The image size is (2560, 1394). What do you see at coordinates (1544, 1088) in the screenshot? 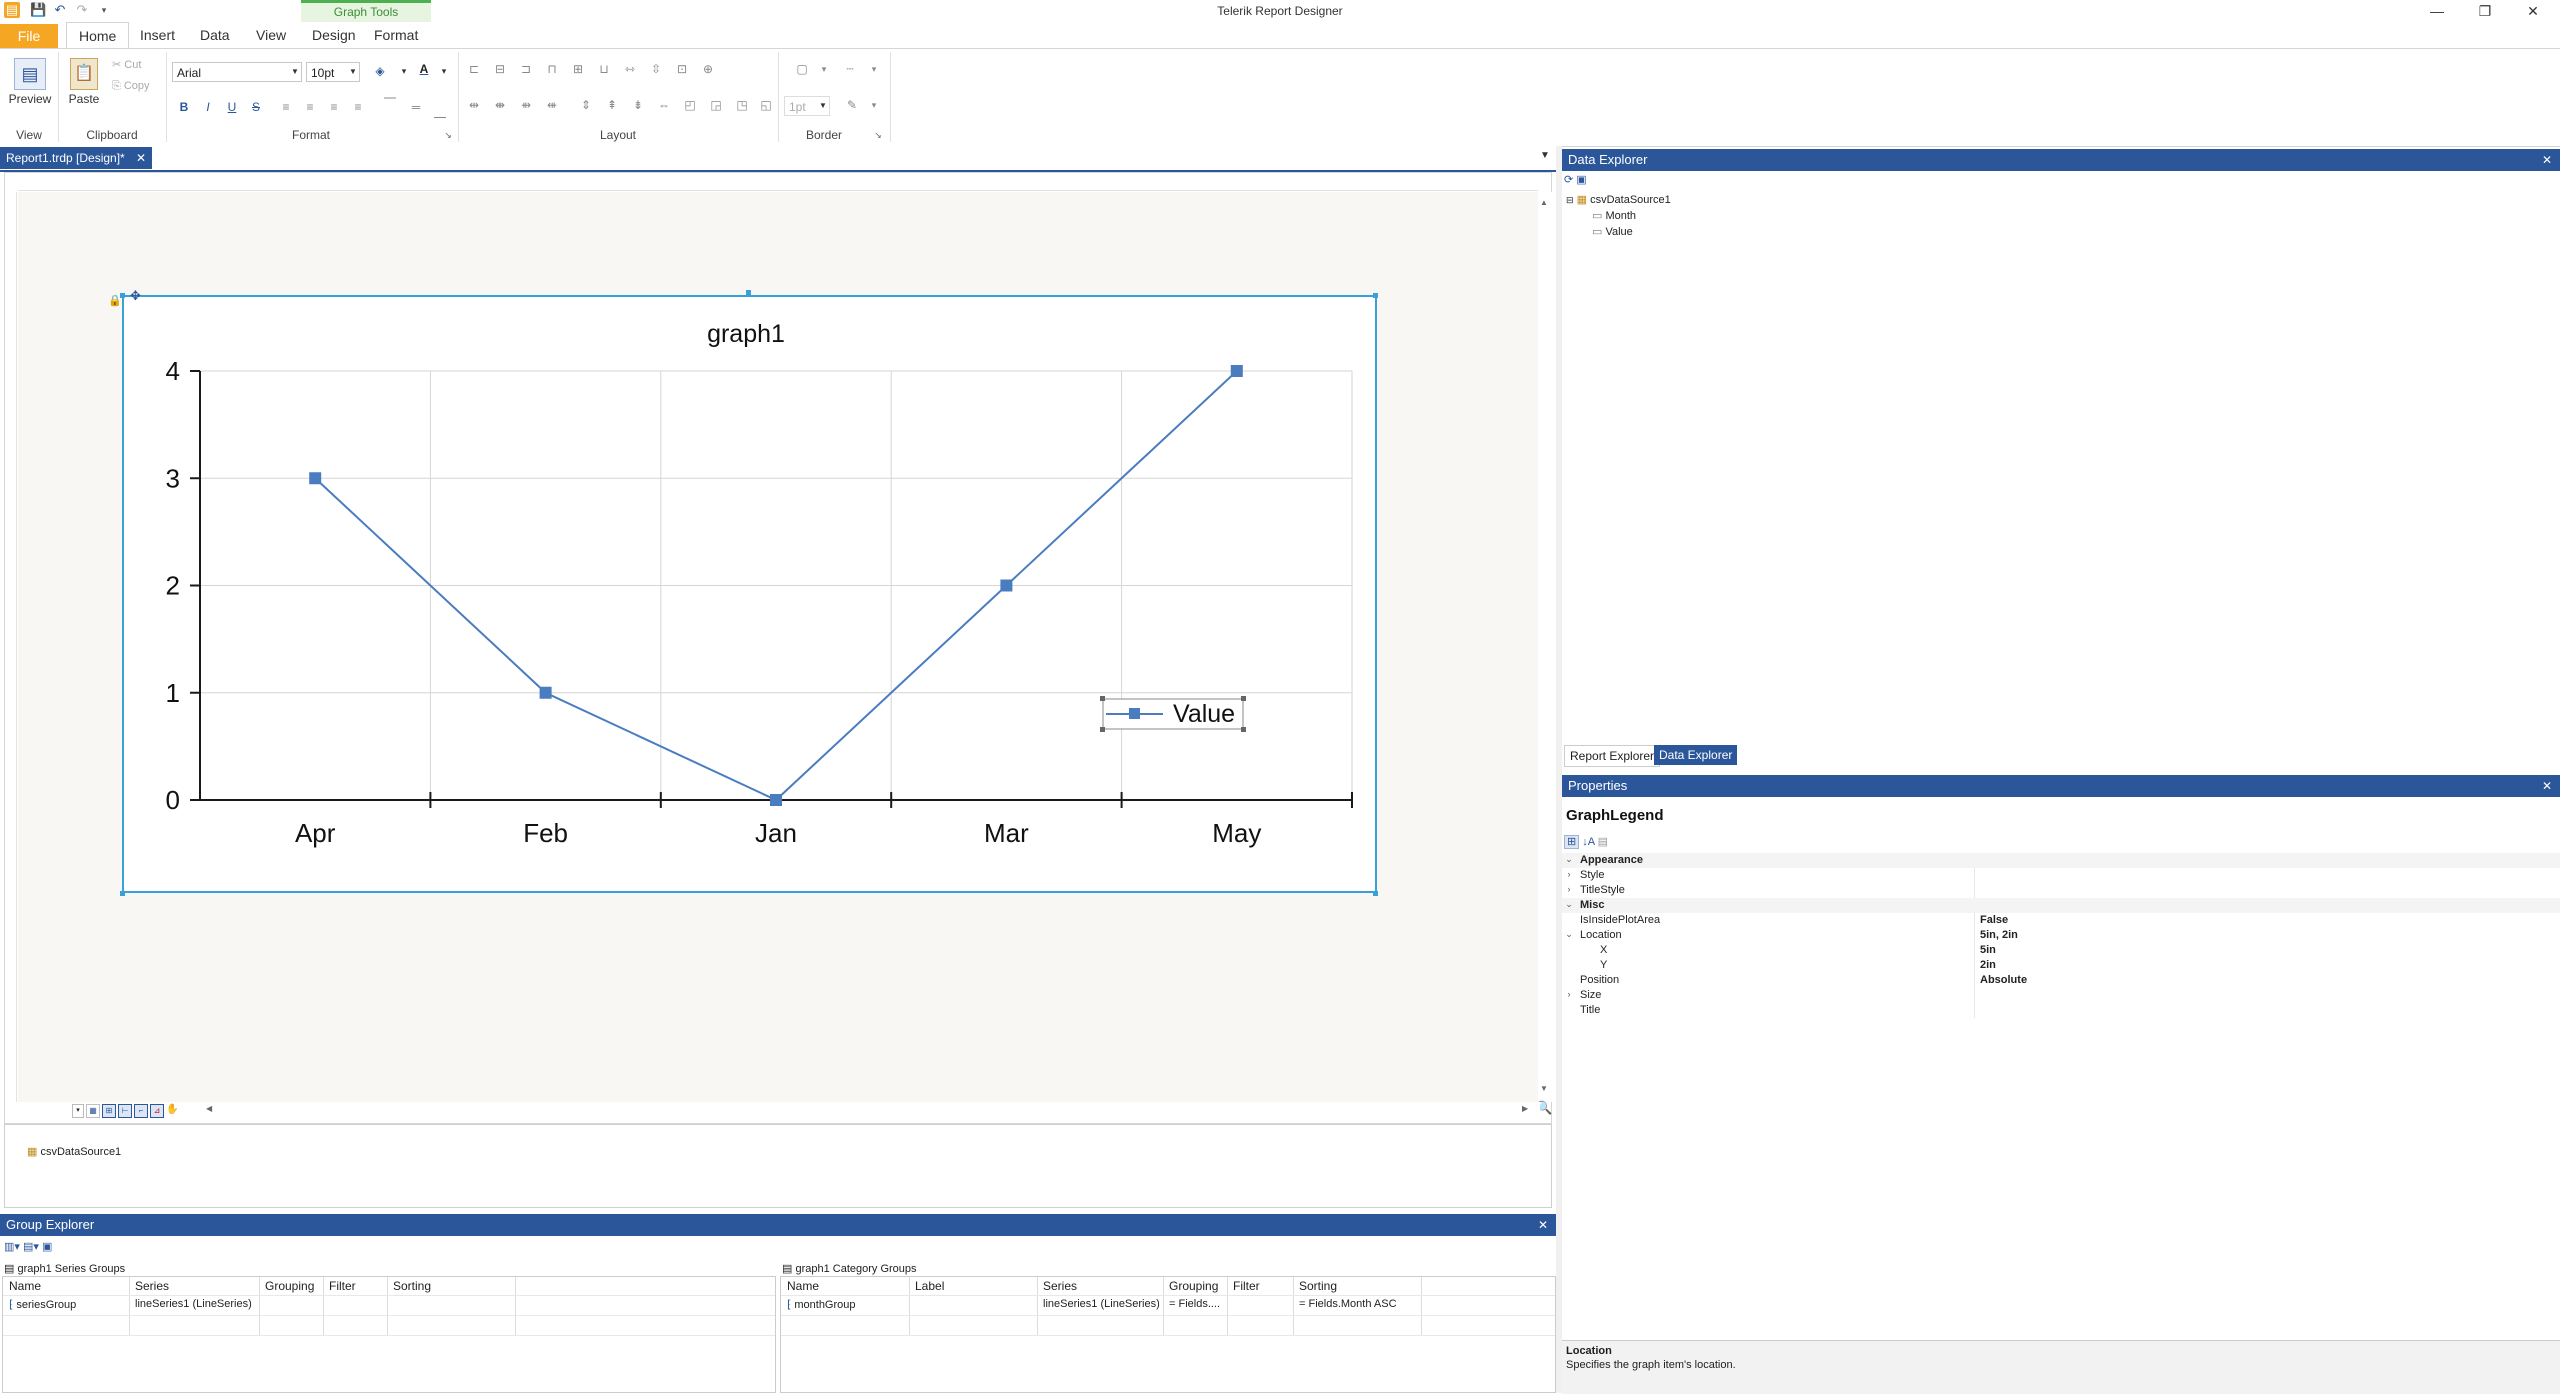
I see `scroll-down-icon: ▼` at bounding box center [1544, 1088].